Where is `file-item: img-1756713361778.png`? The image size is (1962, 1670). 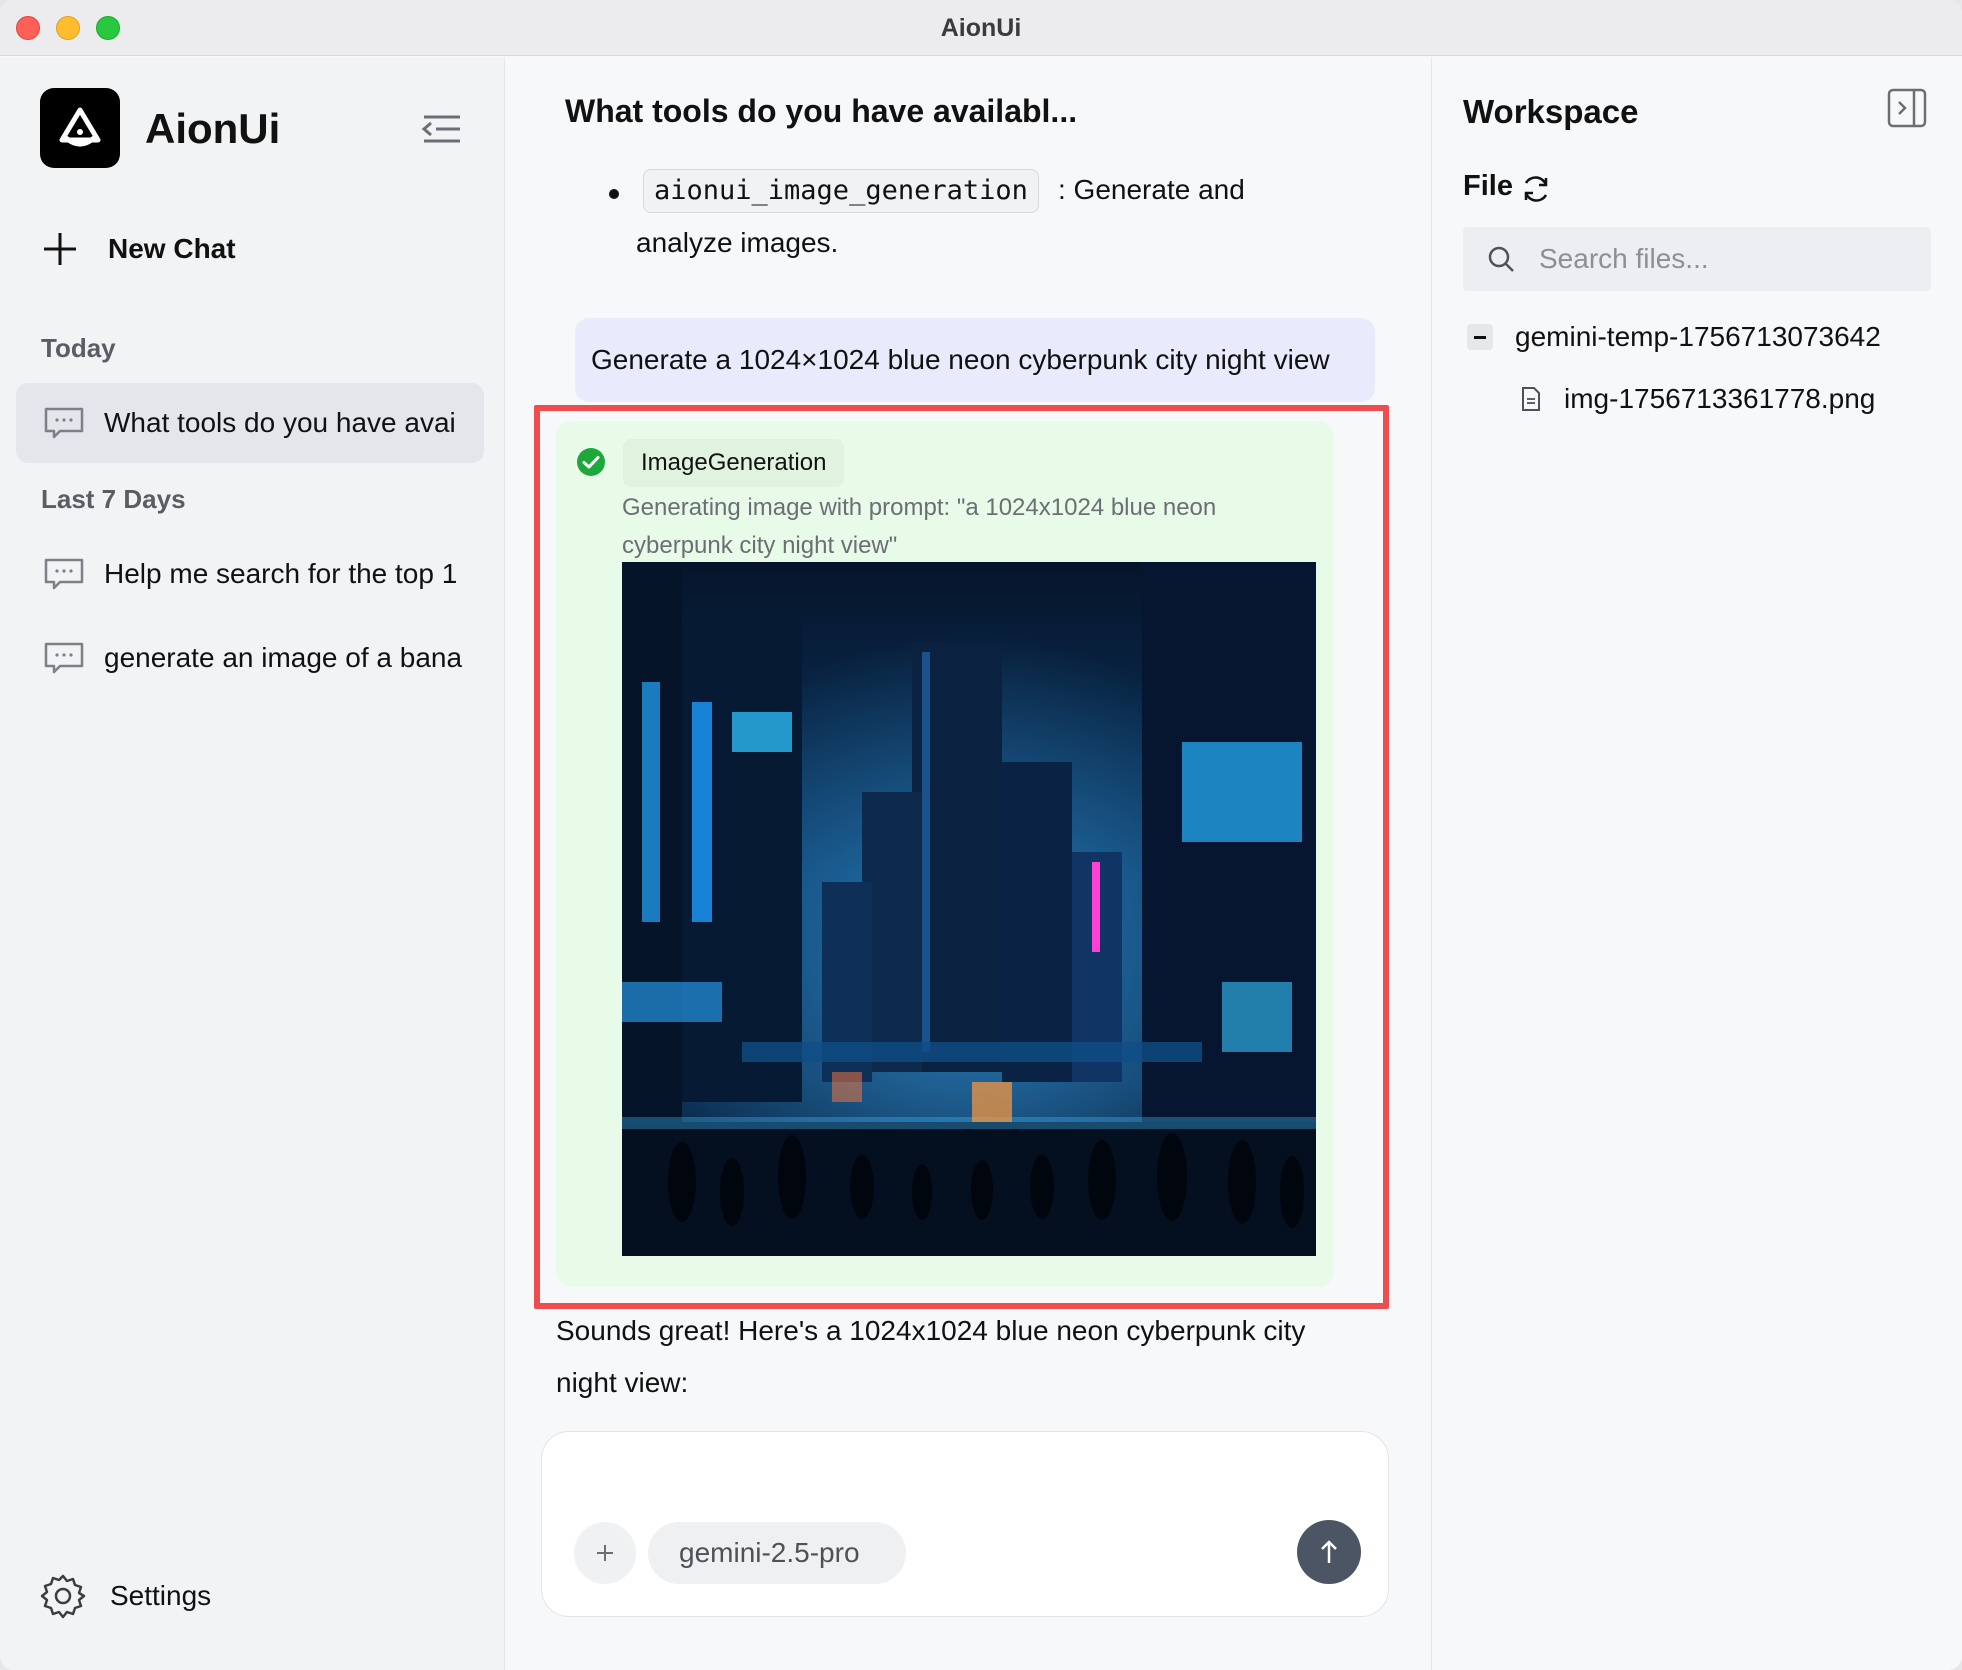
file-item: img-1756713361778.png is located at coordinates (1697, 399).